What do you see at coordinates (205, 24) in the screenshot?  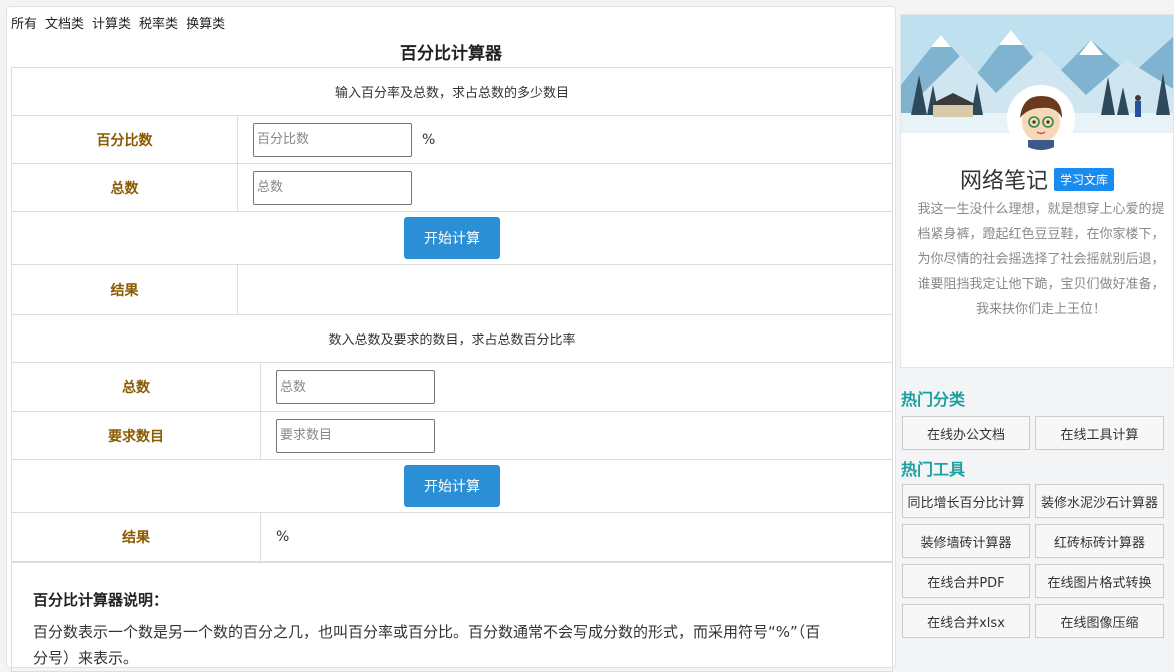 I see `nav-convert: 换算类` at bounding box center [205, 24].